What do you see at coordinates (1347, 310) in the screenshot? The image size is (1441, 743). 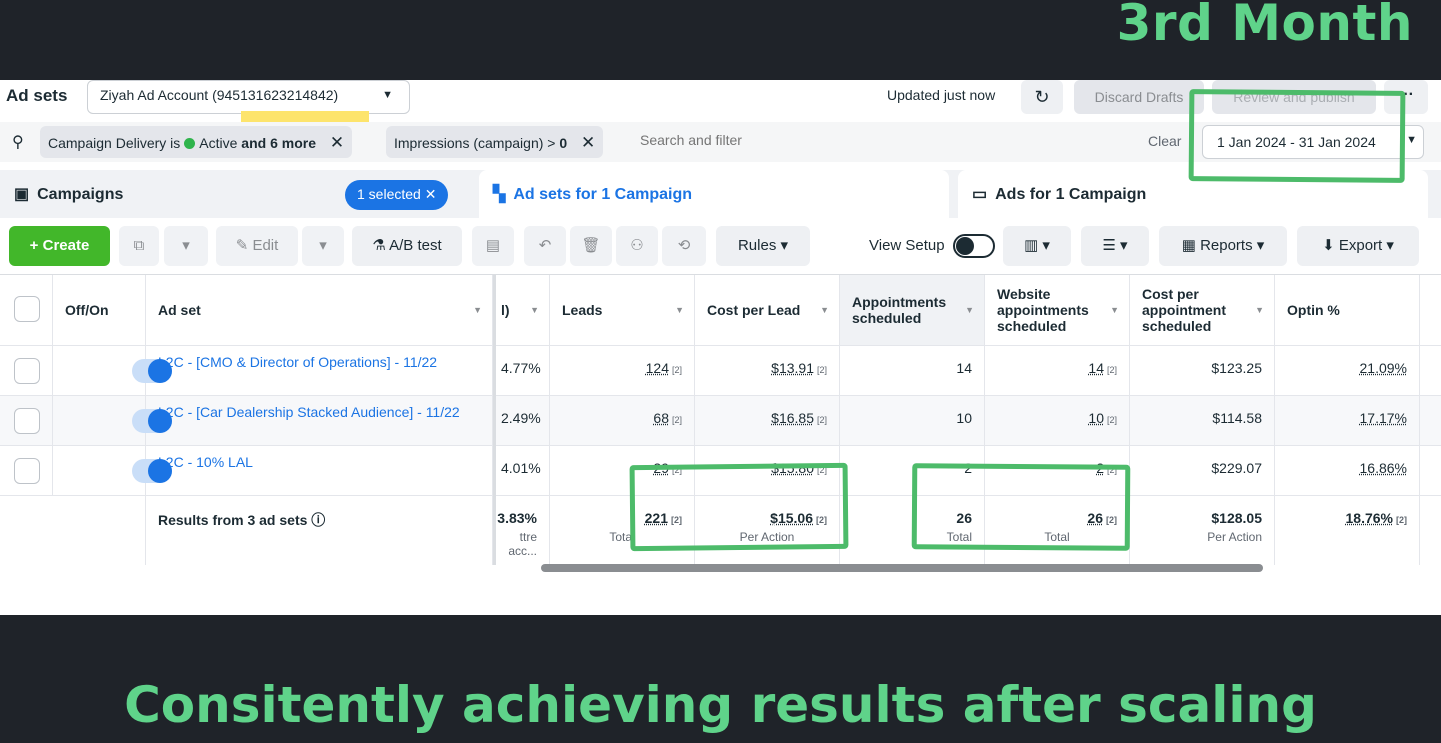 I see `header-optin: Optin %` at bounding box center [1347, 310].